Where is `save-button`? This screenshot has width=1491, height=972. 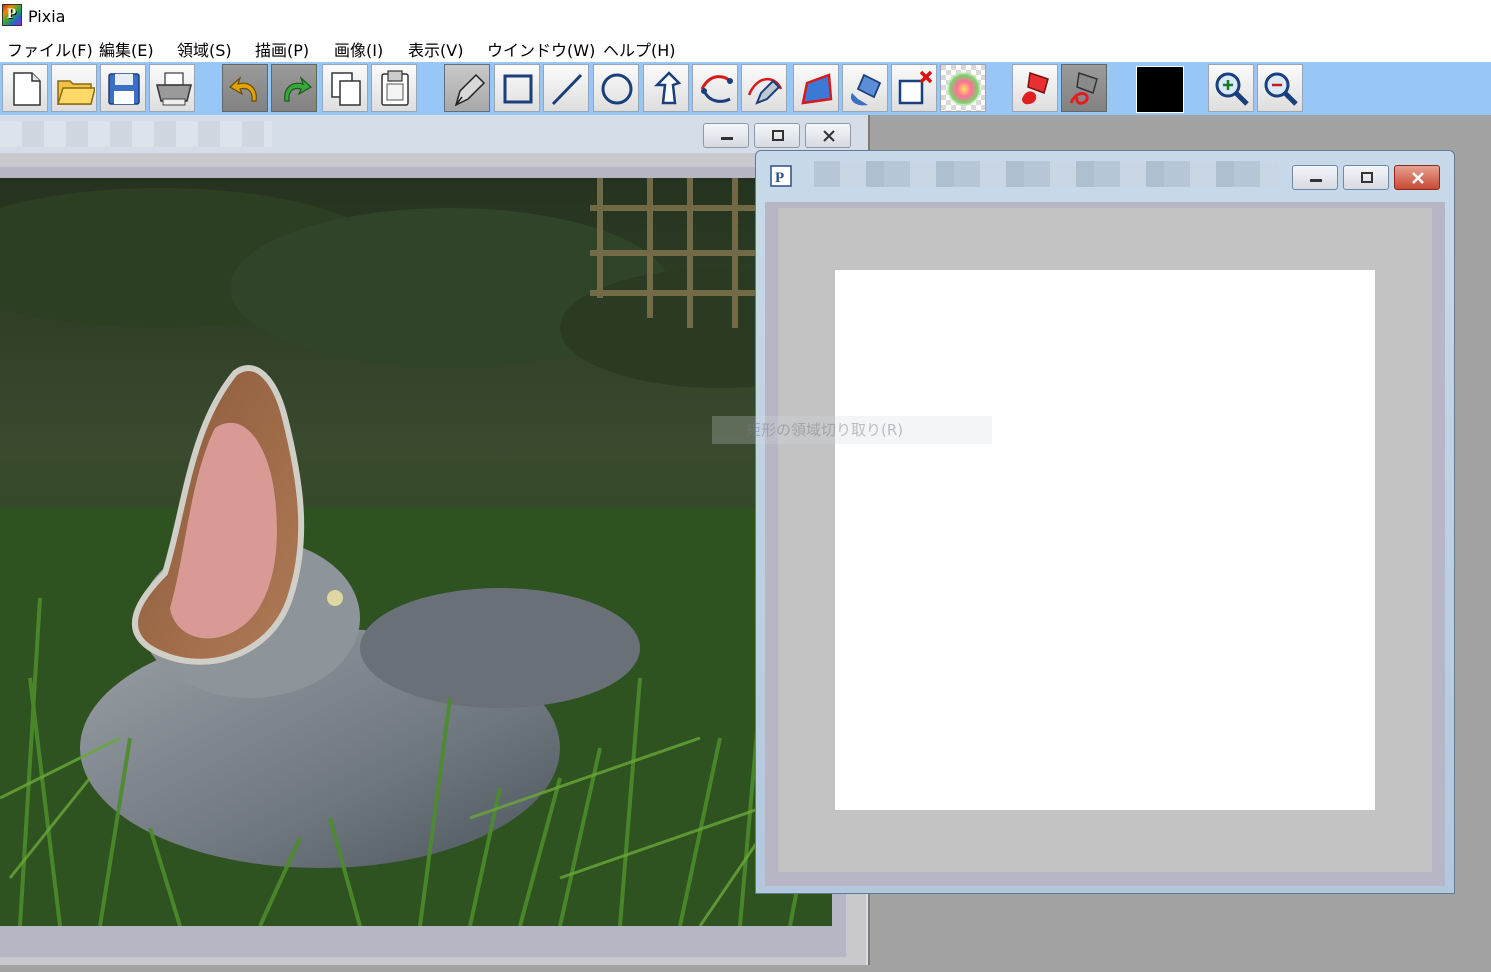 save-button is located at coordinates (123, 88).